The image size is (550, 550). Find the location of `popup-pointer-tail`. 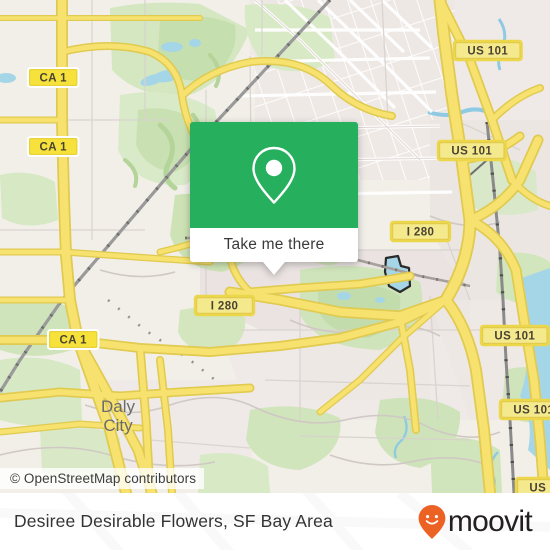

popup-pointer-tail is located at coordinates (274, 268).